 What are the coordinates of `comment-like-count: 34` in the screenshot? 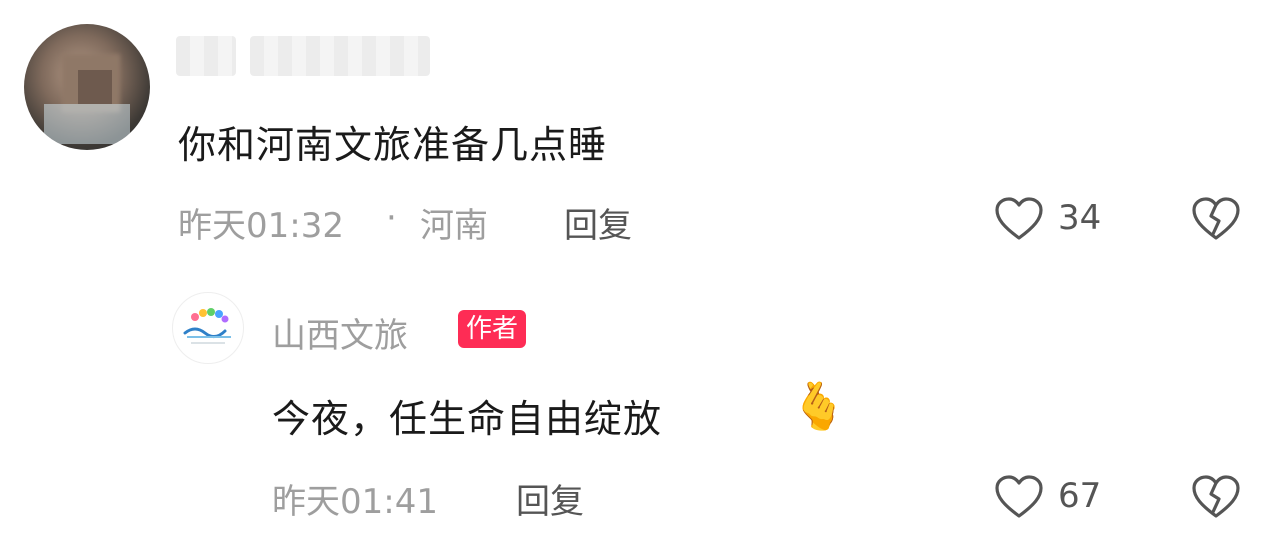 It's located at (1080, 218).